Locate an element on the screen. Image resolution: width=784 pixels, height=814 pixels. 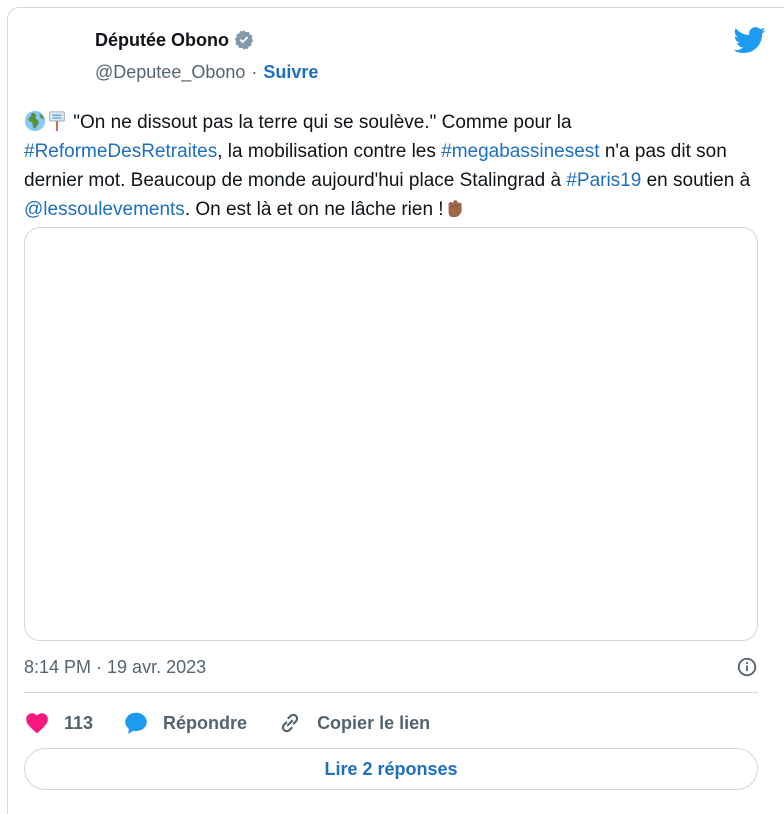
globe-africa-icon is located at coordinates (35, 121).